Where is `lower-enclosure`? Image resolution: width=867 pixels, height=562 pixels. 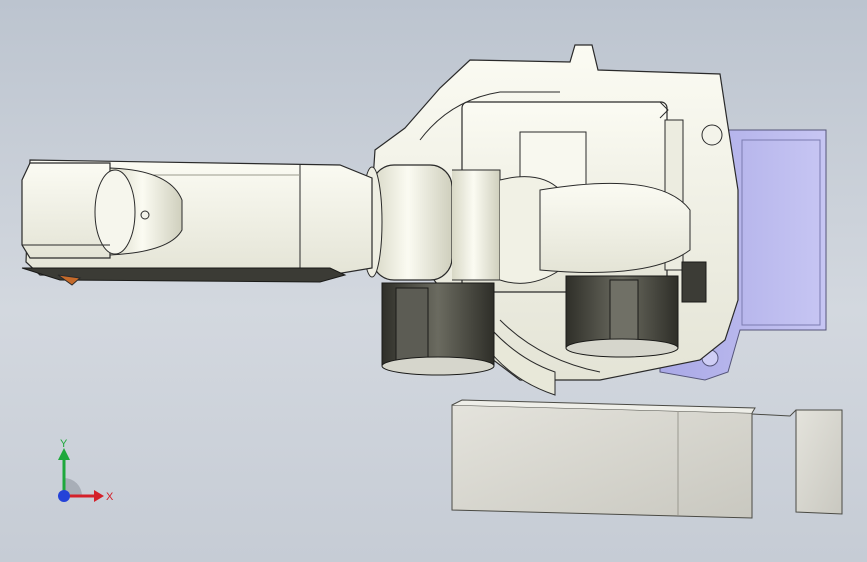 lower-enclosure is located at coordinates (647, 459).